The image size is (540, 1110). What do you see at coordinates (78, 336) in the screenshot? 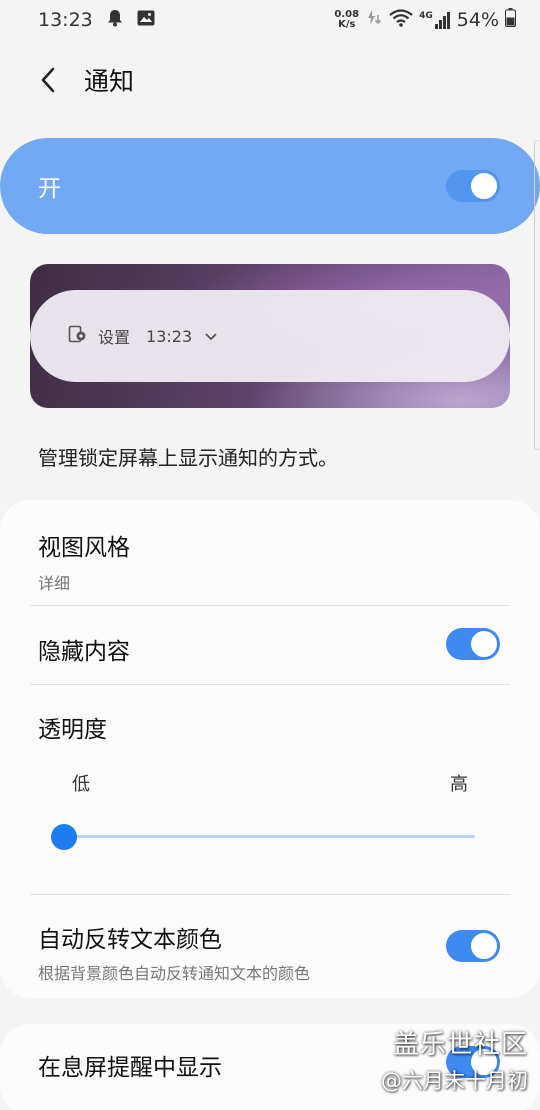
I see `settings-app-icon` at bounding box center [78, 336].